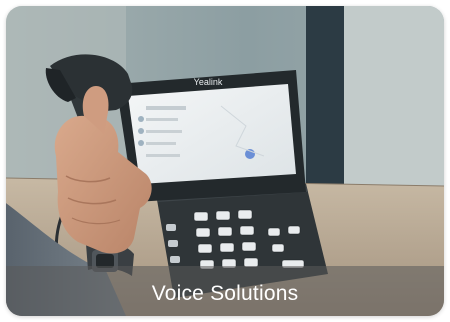 The width and height of the screenshot is (450, 322). What do you see at coordinates (208, 82) in the screenshot?
I see `phone-brand-logo: Yealink` at bounding box center [208, 82].